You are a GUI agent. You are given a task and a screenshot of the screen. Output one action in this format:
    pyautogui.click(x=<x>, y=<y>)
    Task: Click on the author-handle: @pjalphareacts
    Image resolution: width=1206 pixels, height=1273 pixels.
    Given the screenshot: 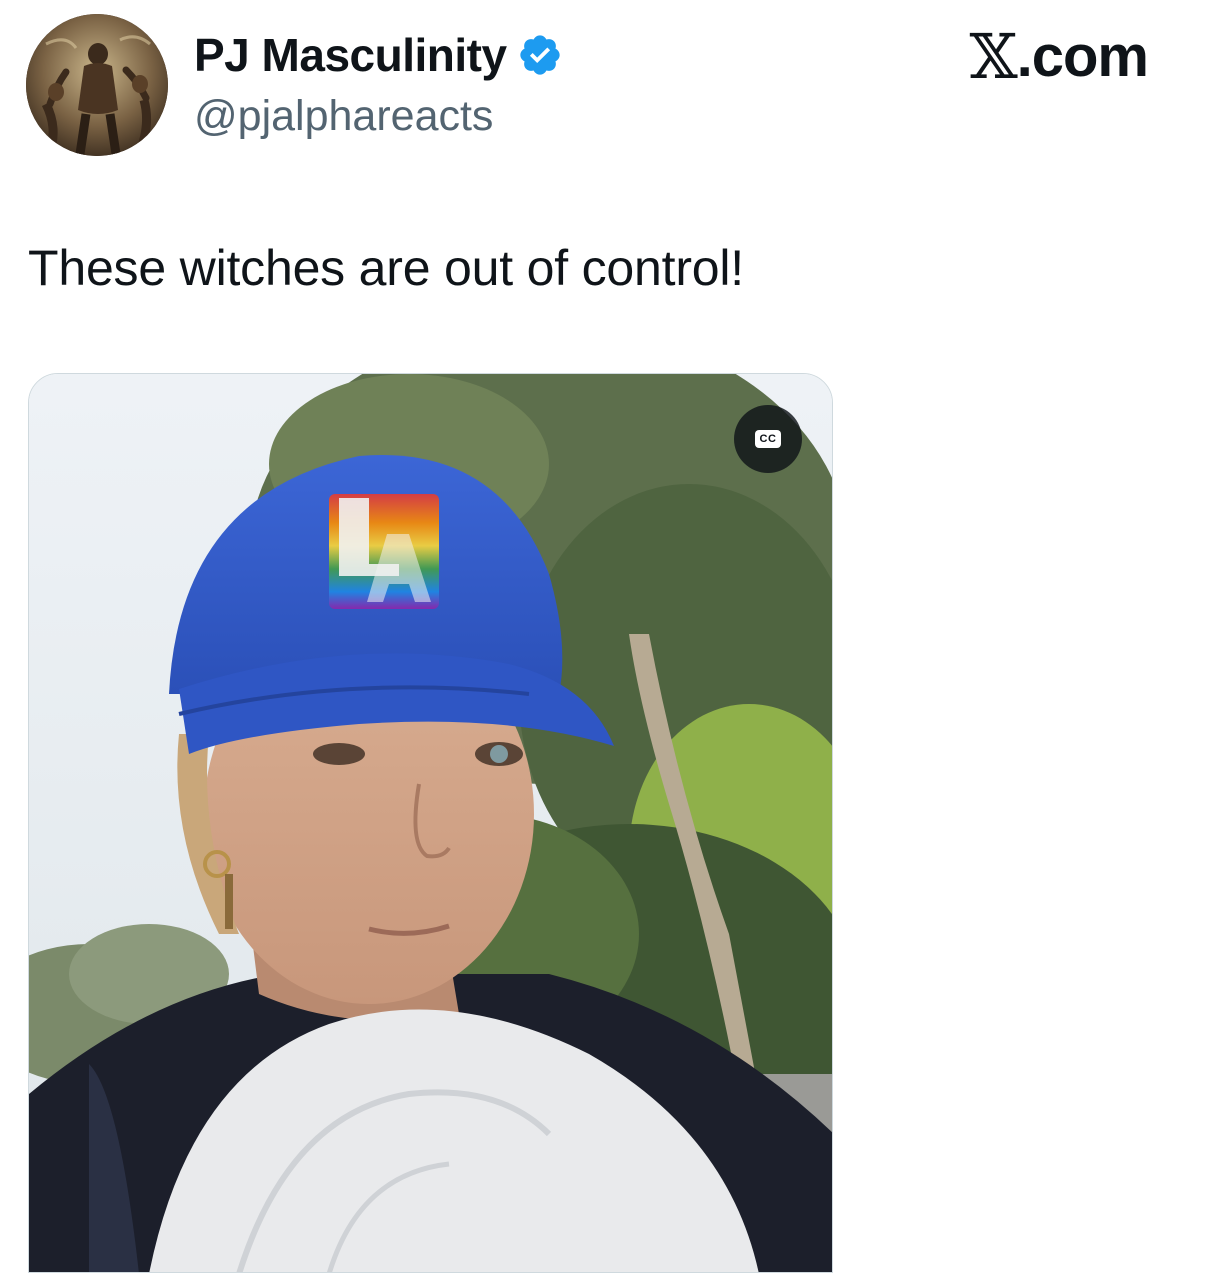 What is the action you would take?
    pyautogui.click(x=378, y=116)
    